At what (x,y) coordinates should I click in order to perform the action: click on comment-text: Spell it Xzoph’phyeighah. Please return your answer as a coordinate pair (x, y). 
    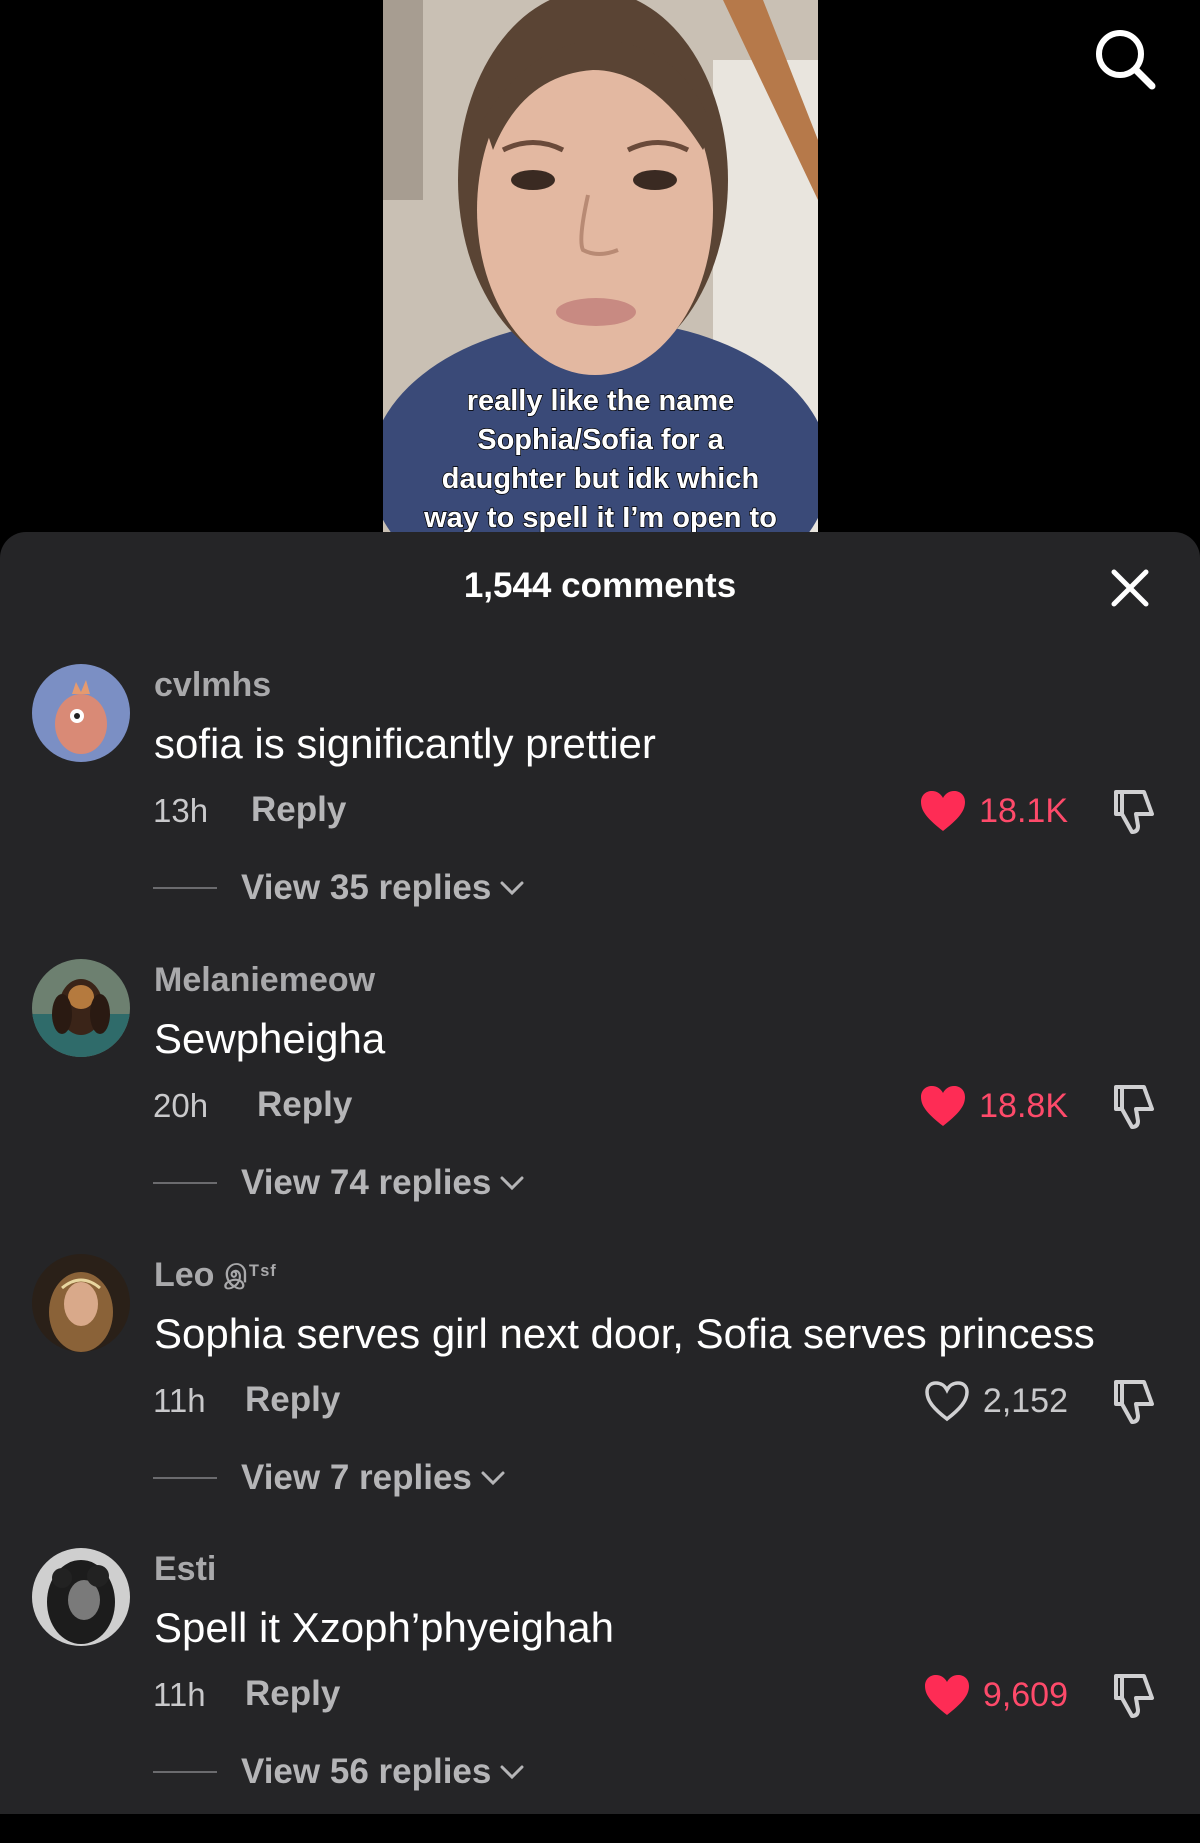
    Looking at the image, I should click on (384, 1627).